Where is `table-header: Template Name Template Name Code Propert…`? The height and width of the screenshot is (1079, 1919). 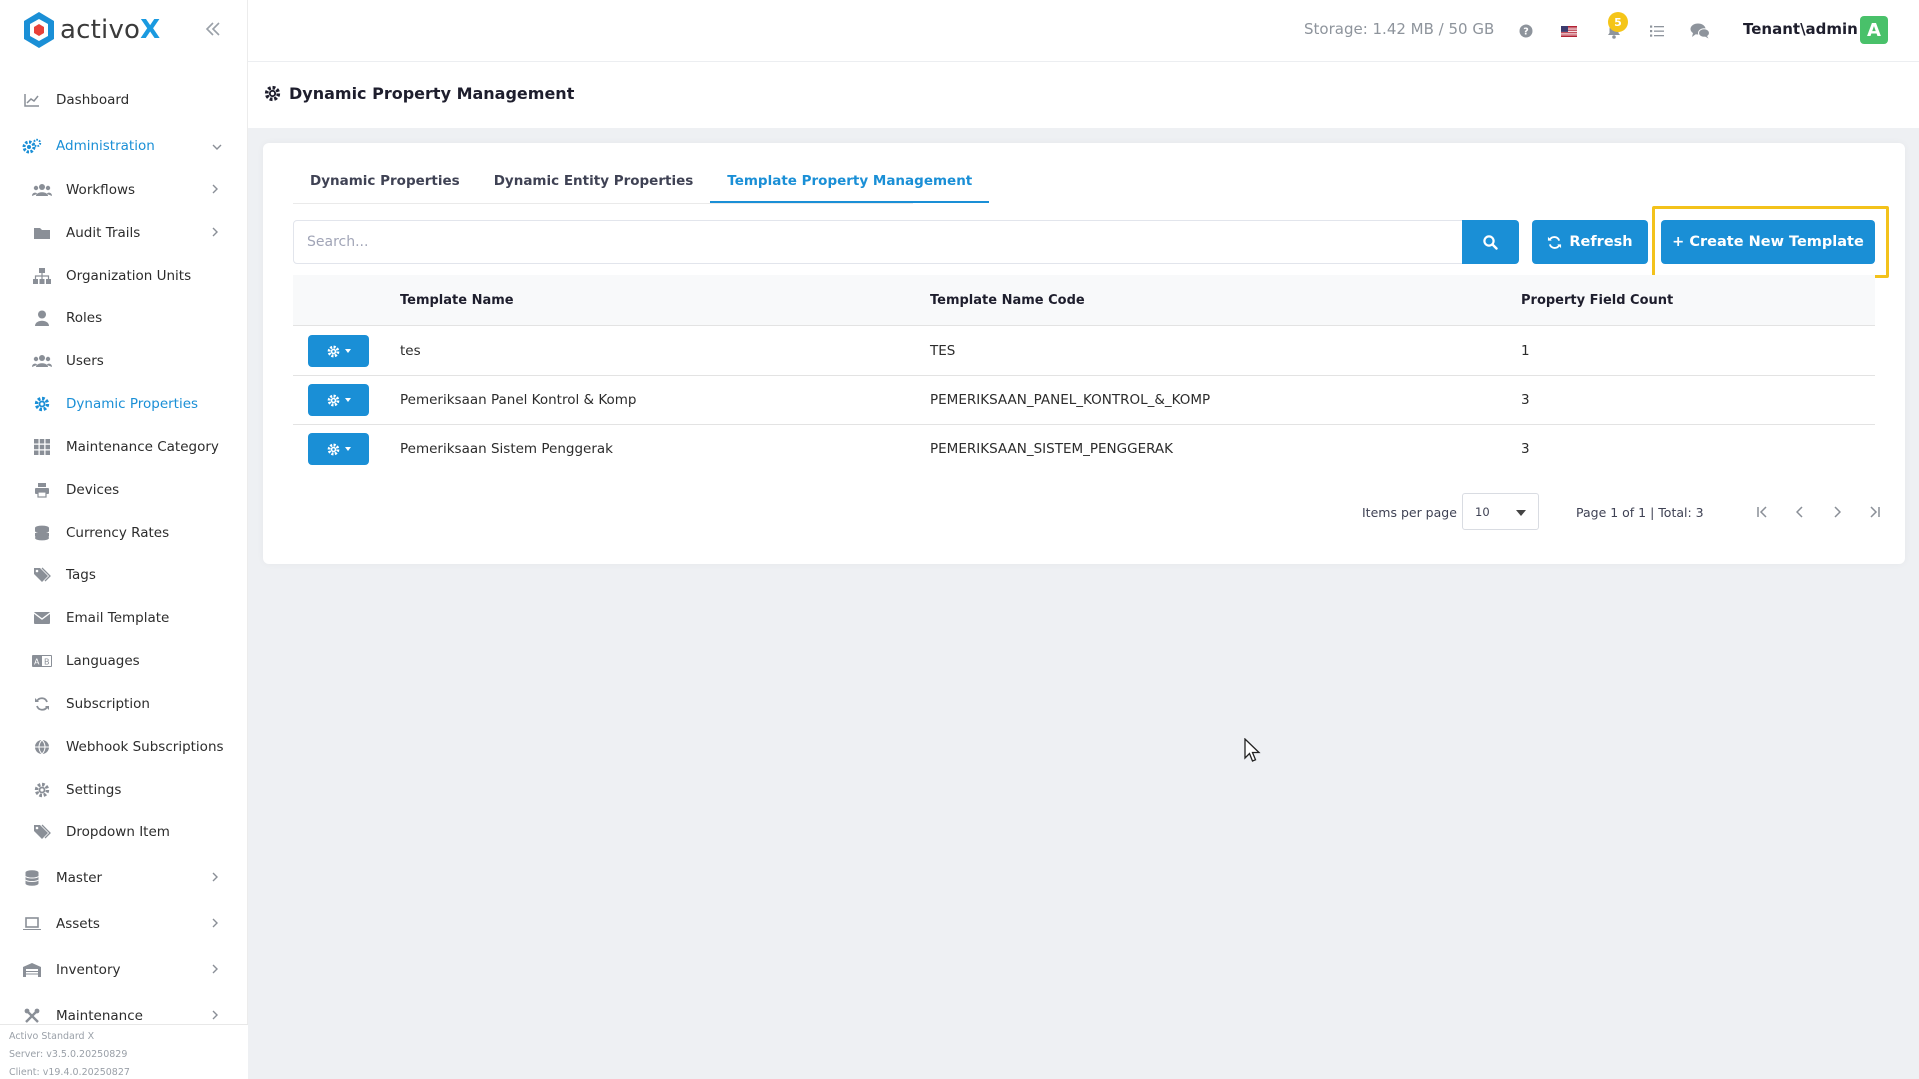
table-header: Template Name Template Name Code Propert… is located at coordinates (1084, 300).